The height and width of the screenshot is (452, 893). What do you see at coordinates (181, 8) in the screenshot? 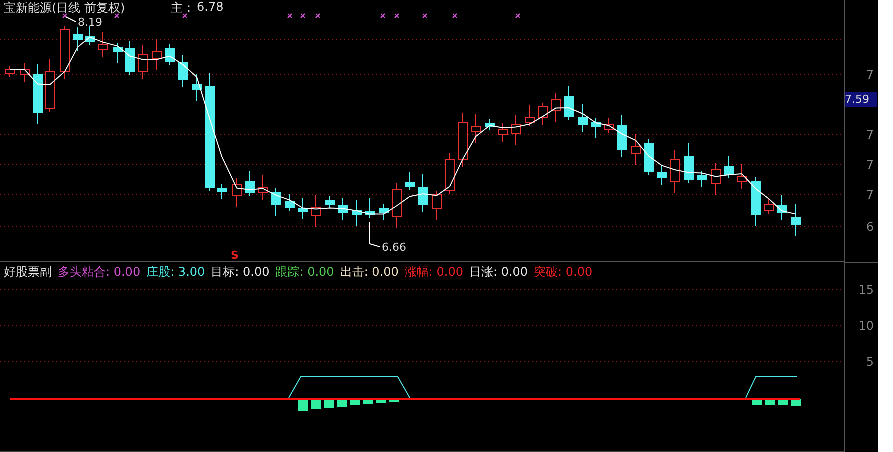
I see `indicator-name: 主 :` at bounding box center [181, 8].